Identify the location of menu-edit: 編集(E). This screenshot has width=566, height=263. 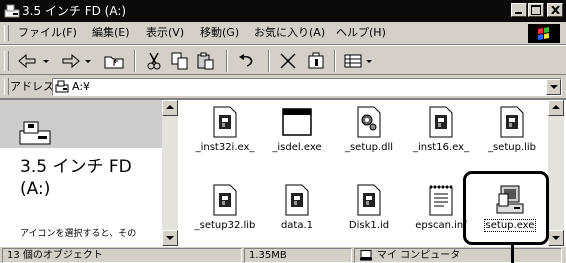
(111, 33).